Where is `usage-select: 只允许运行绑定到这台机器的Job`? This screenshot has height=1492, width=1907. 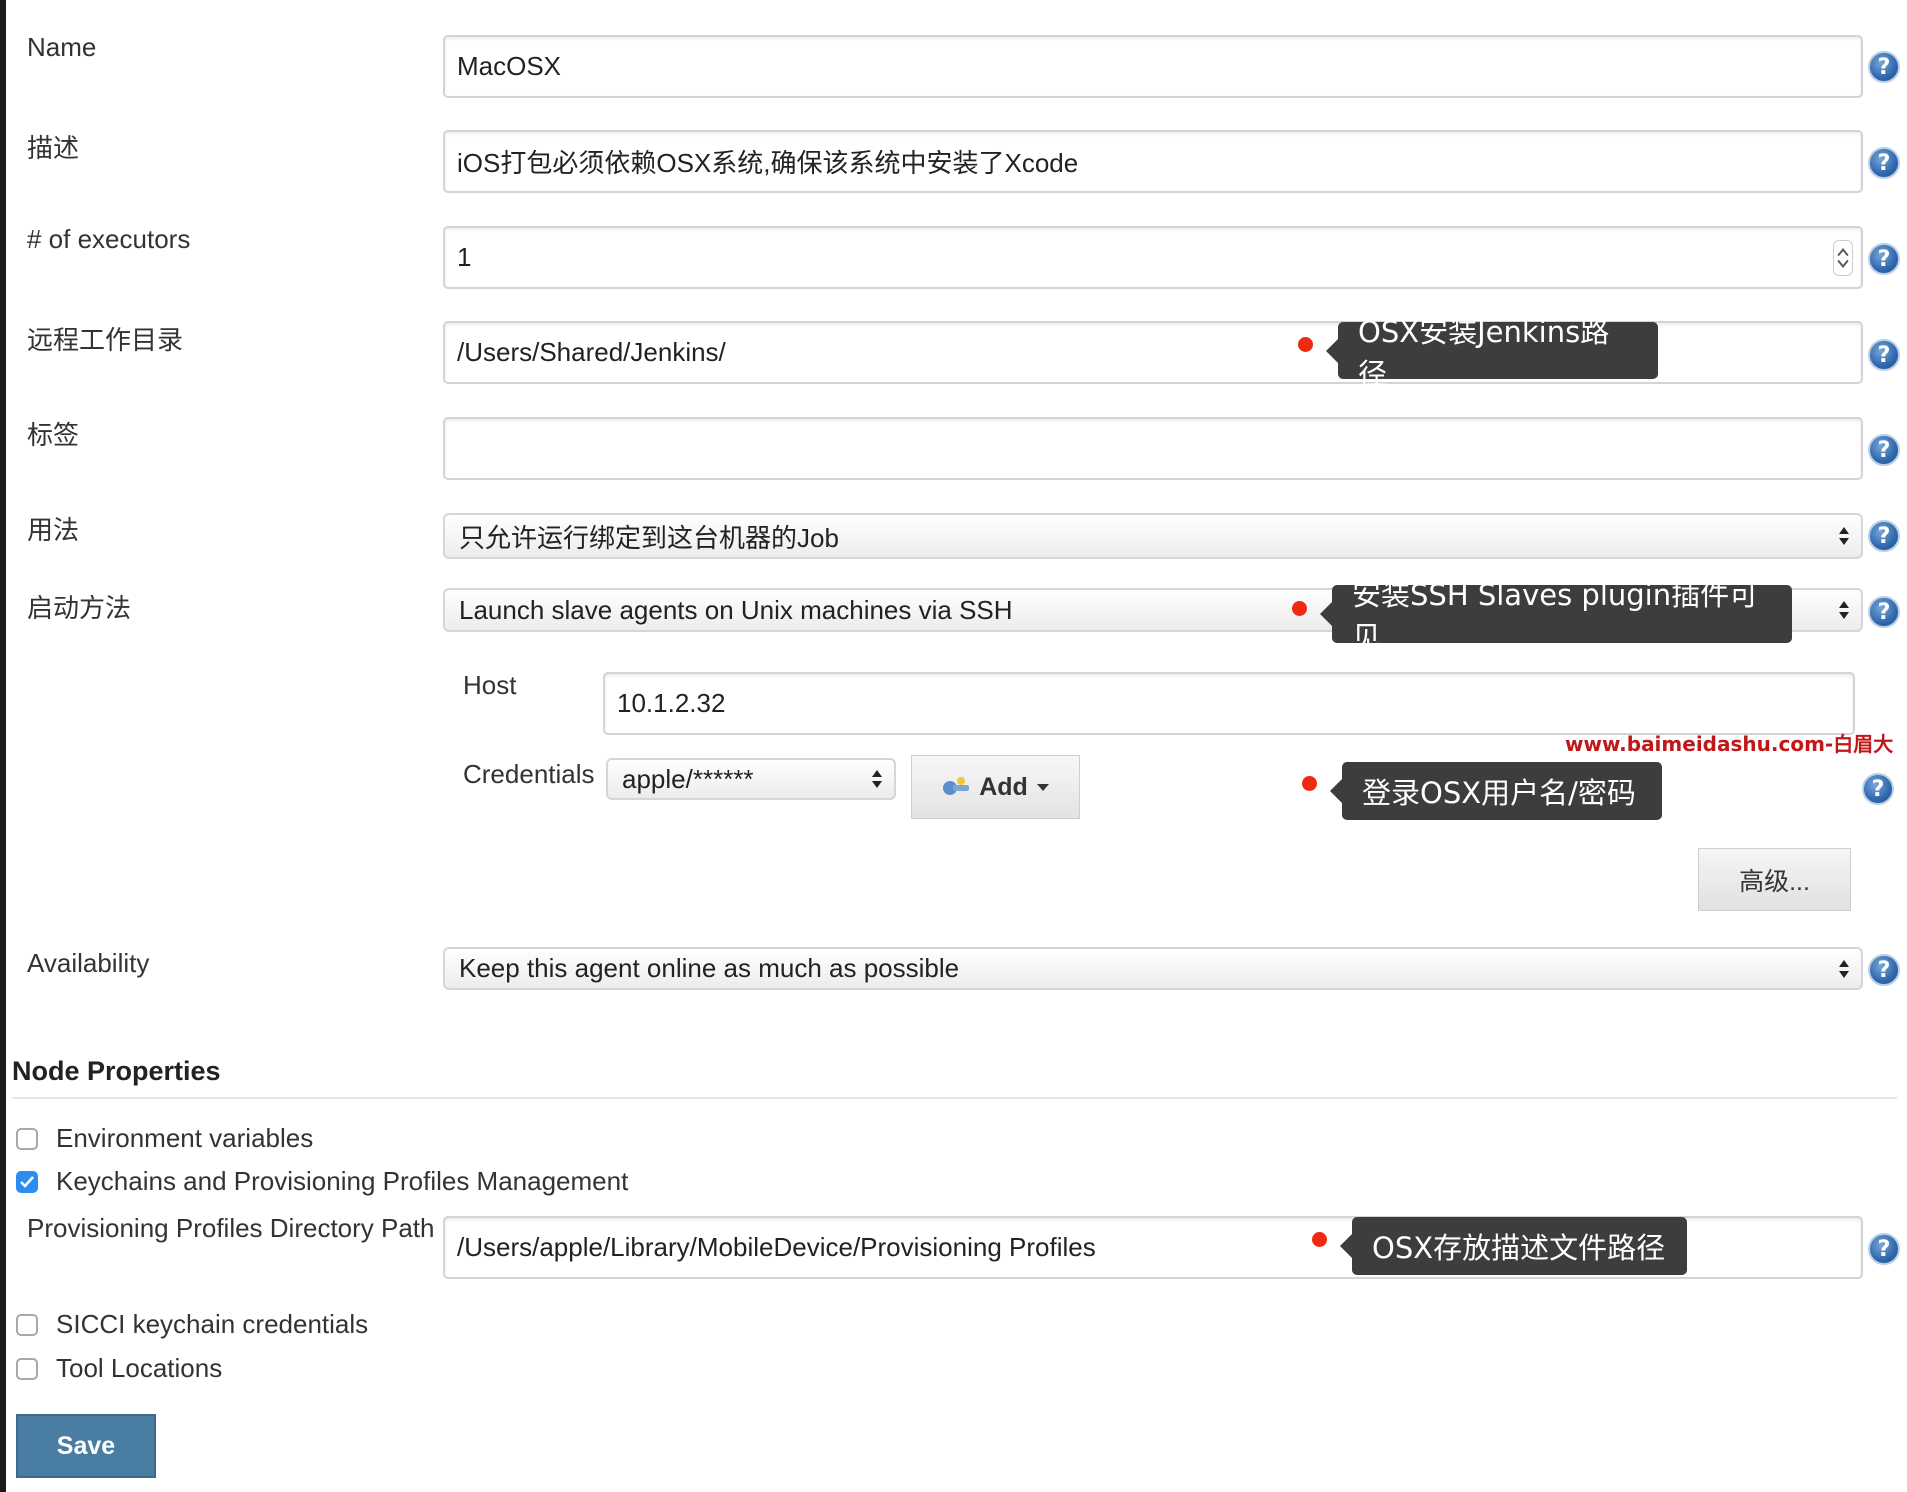 usage-select: 只允许运行绑定到这台机器的Job is located at coordinates (1153, 536).